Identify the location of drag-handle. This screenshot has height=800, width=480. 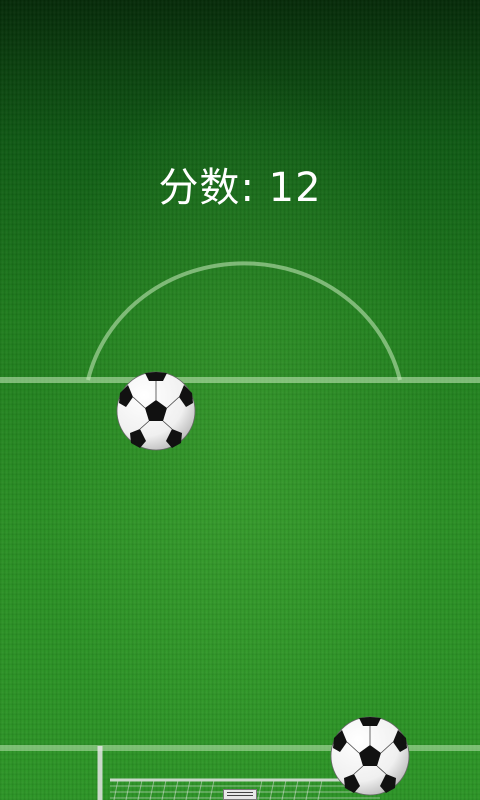
(240, 794).